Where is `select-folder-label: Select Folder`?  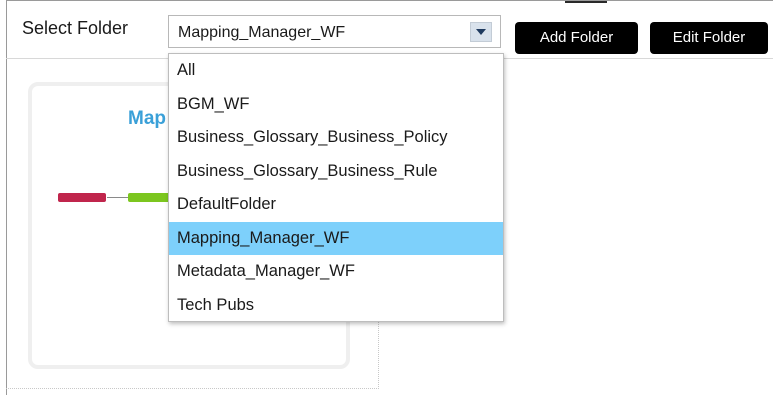 select-folder-label: Select Folder is located at coordinates (75, 28).